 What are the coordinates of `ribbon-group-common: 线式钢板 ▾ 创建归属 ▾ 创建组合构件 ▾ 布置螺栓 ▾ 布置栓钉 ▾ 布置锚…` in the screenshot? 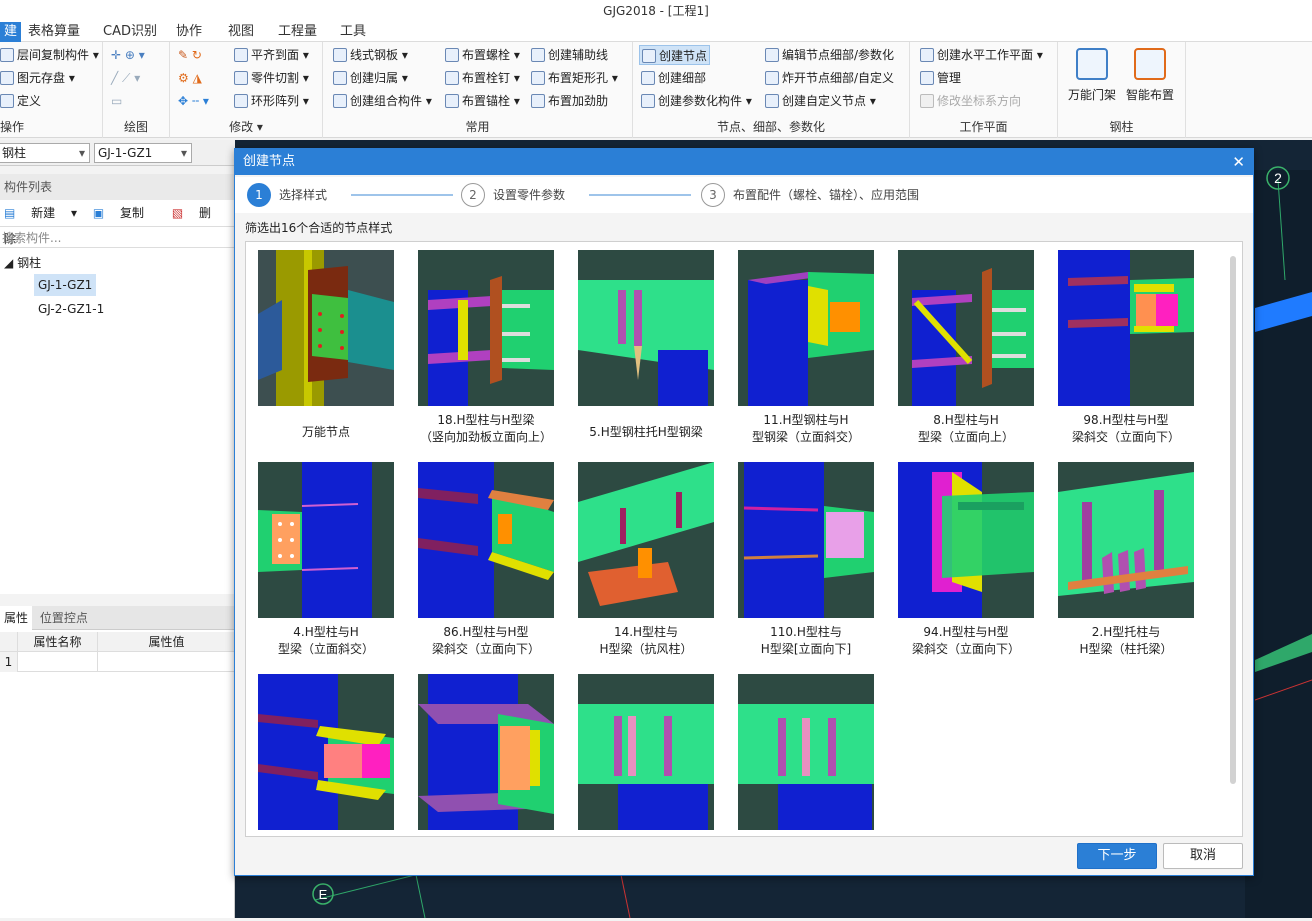 It's located at (478, 90).